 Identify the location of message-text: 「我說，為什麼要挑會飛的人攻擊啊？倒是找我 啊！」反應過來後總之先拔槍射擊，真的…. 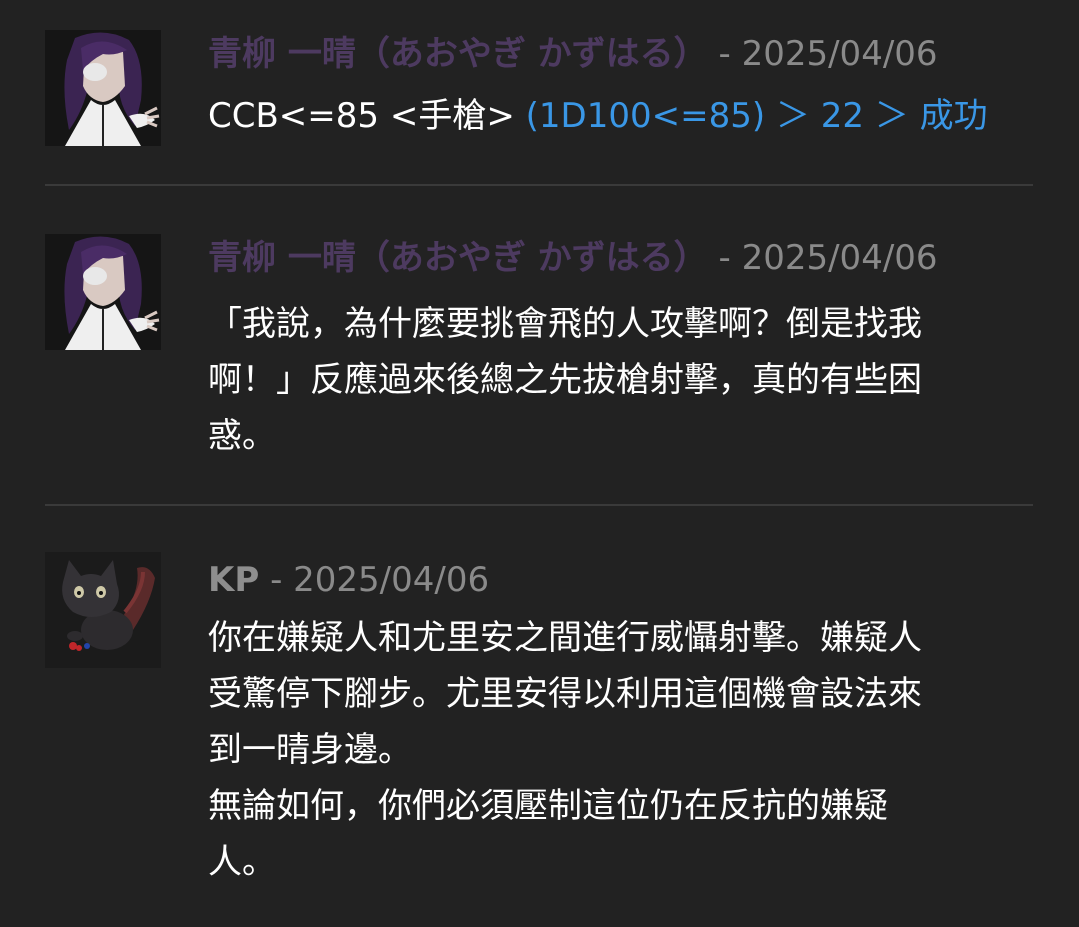
(565, 380).